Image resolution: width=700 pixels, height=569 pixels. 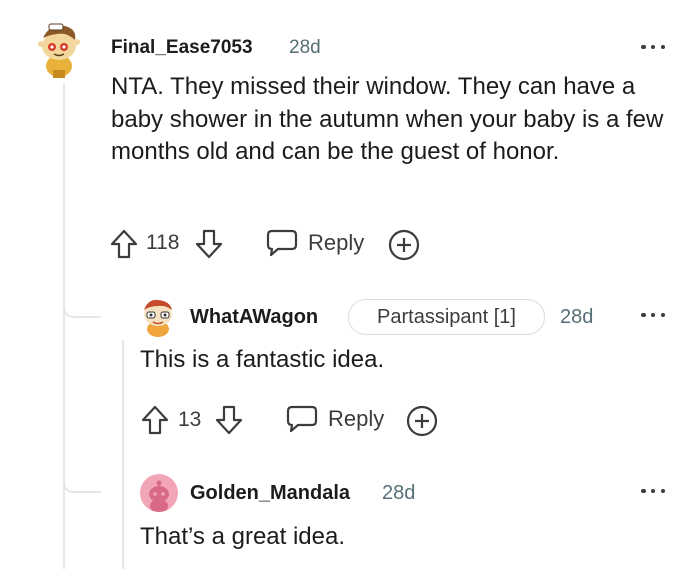 I want to click on username: WhatAWagon, so click(x=254, y=317).